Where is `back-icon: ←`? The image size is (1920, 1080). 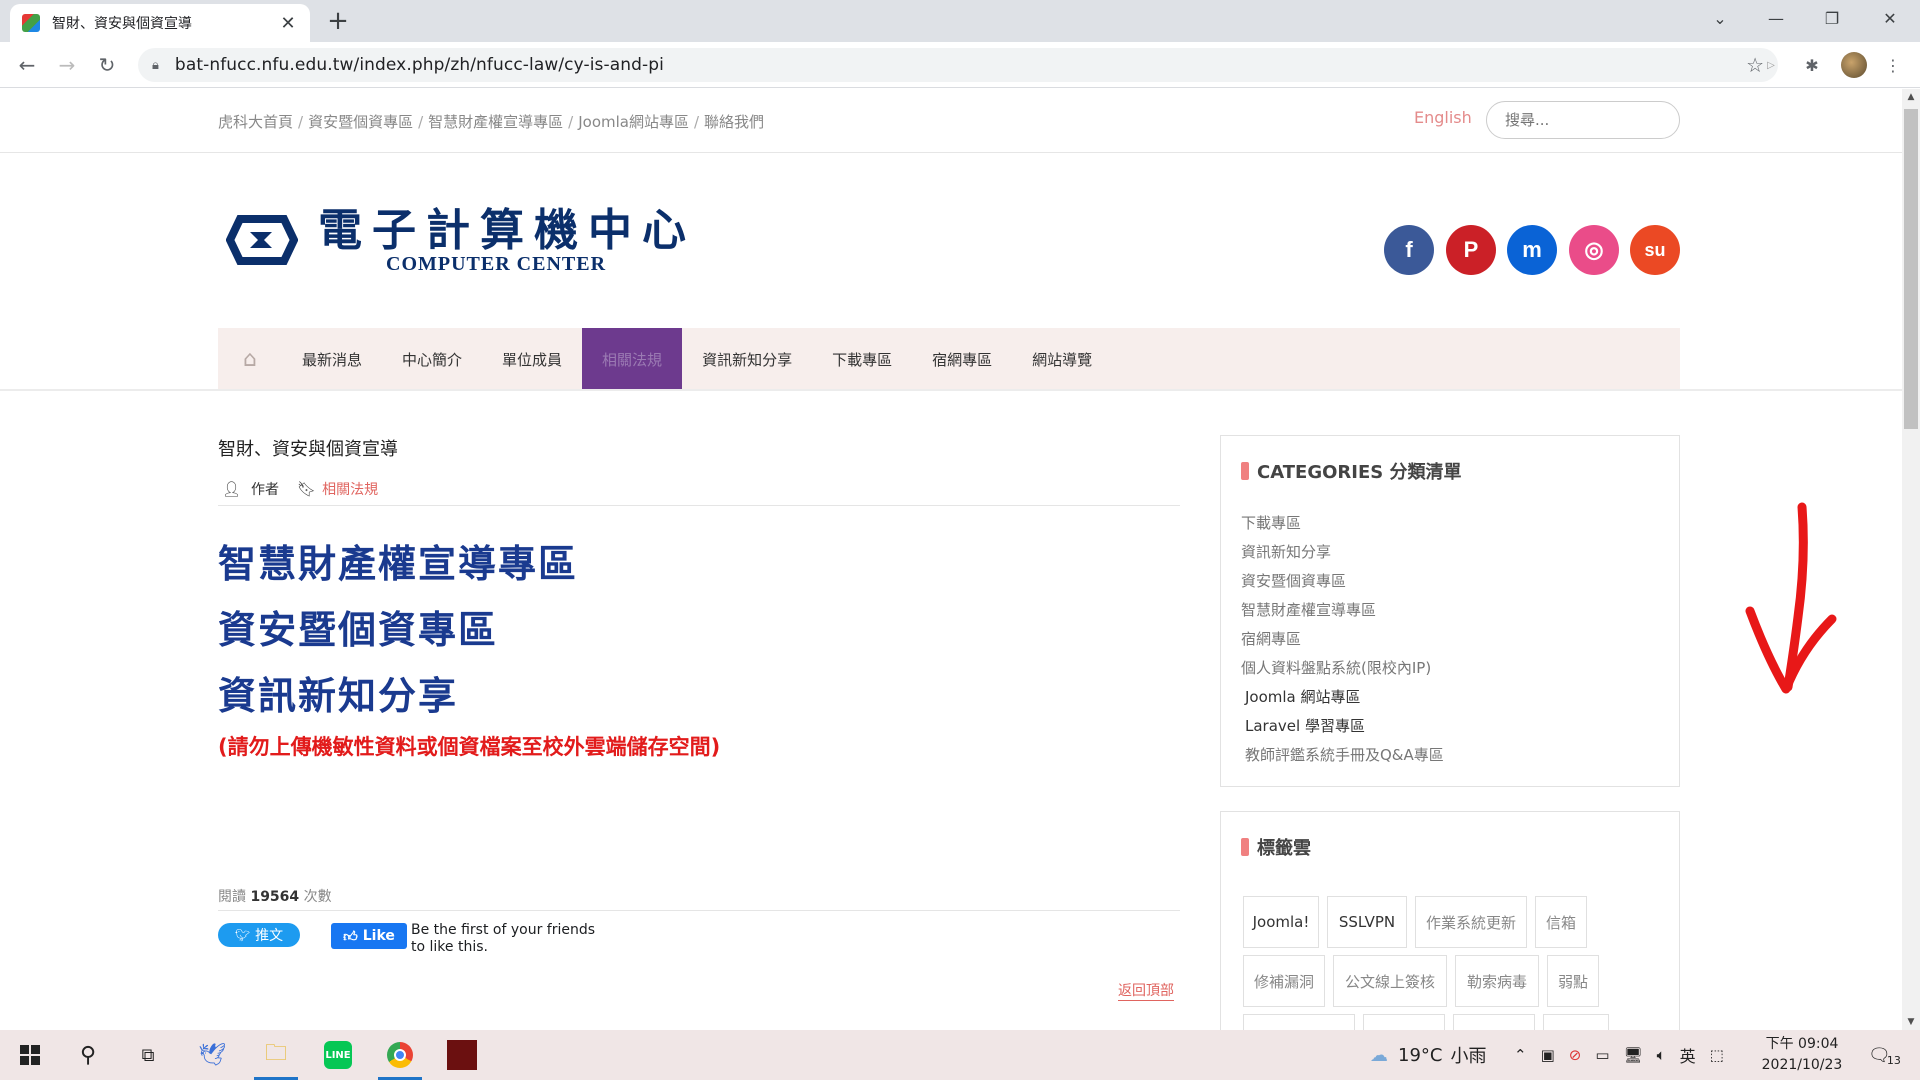
back-icon: ← is located at coordinates (27, 65).